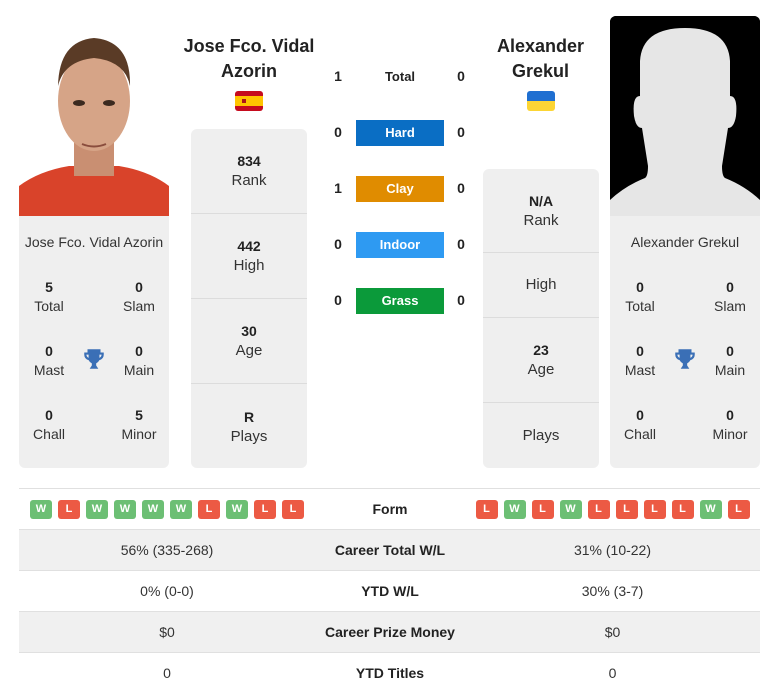  What do you see at coordinates (49, 434) in the screenshot?
I see `titles-chall-label: Chall` at bounding box center [49, 434].